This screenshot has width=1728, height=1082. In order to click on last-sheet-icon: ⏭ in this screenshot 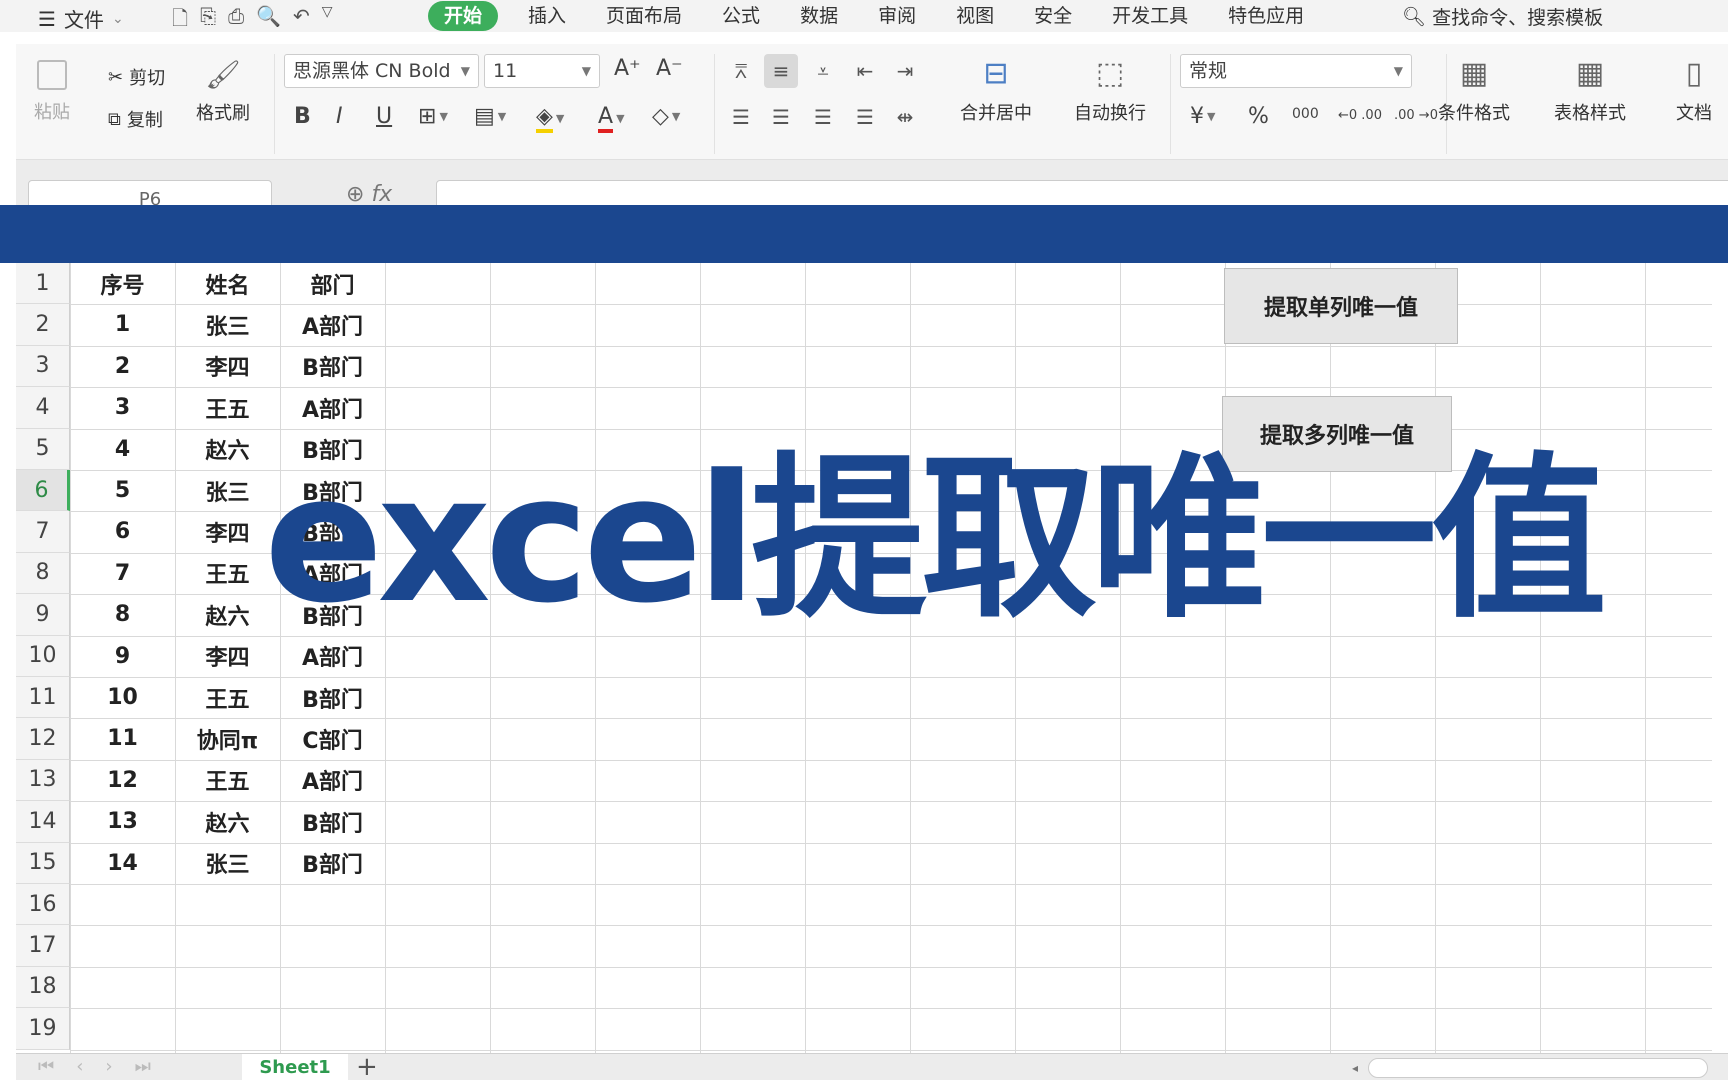, I will do `click(143, 1066)`.